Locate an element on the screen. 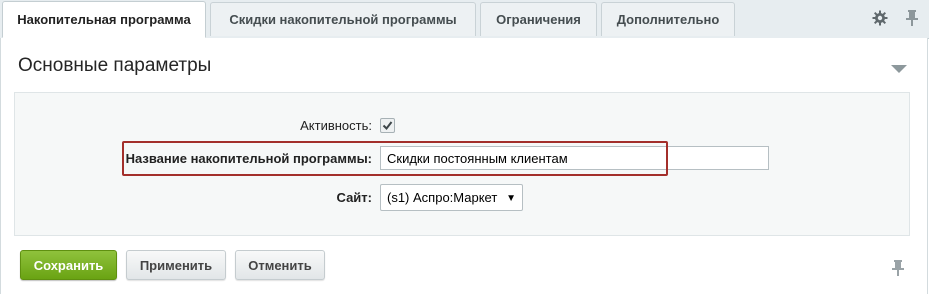 This screenshot has width=929, height=294. apply-button: Применить is located at coordinates (176, 265).